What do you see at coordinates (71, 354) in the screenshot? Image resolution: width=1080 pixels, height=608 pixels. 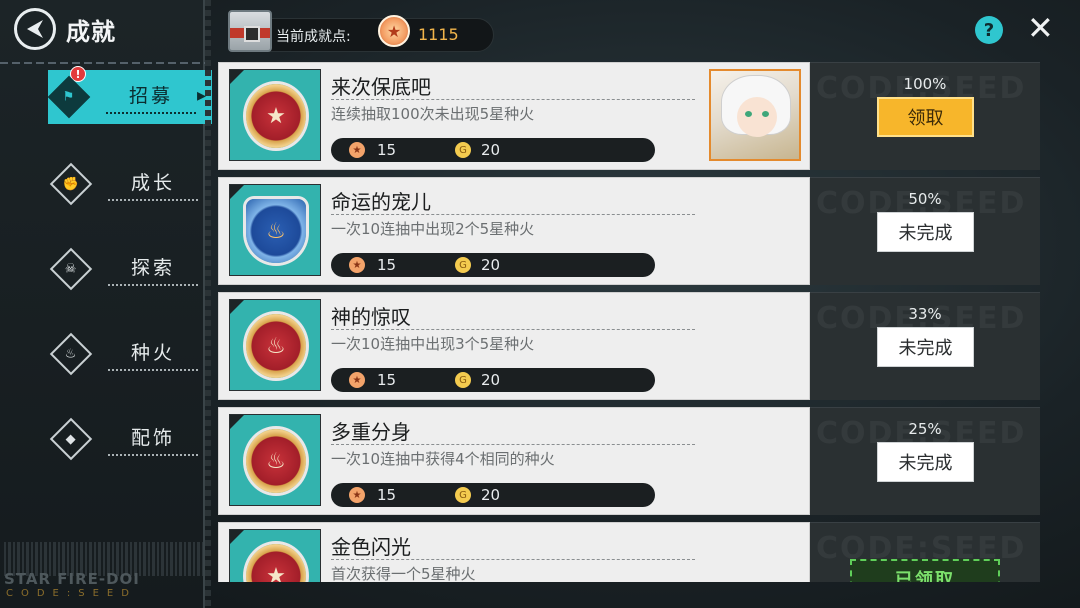 I see `fire-icon: ♨` at bounding box center [71, 354].